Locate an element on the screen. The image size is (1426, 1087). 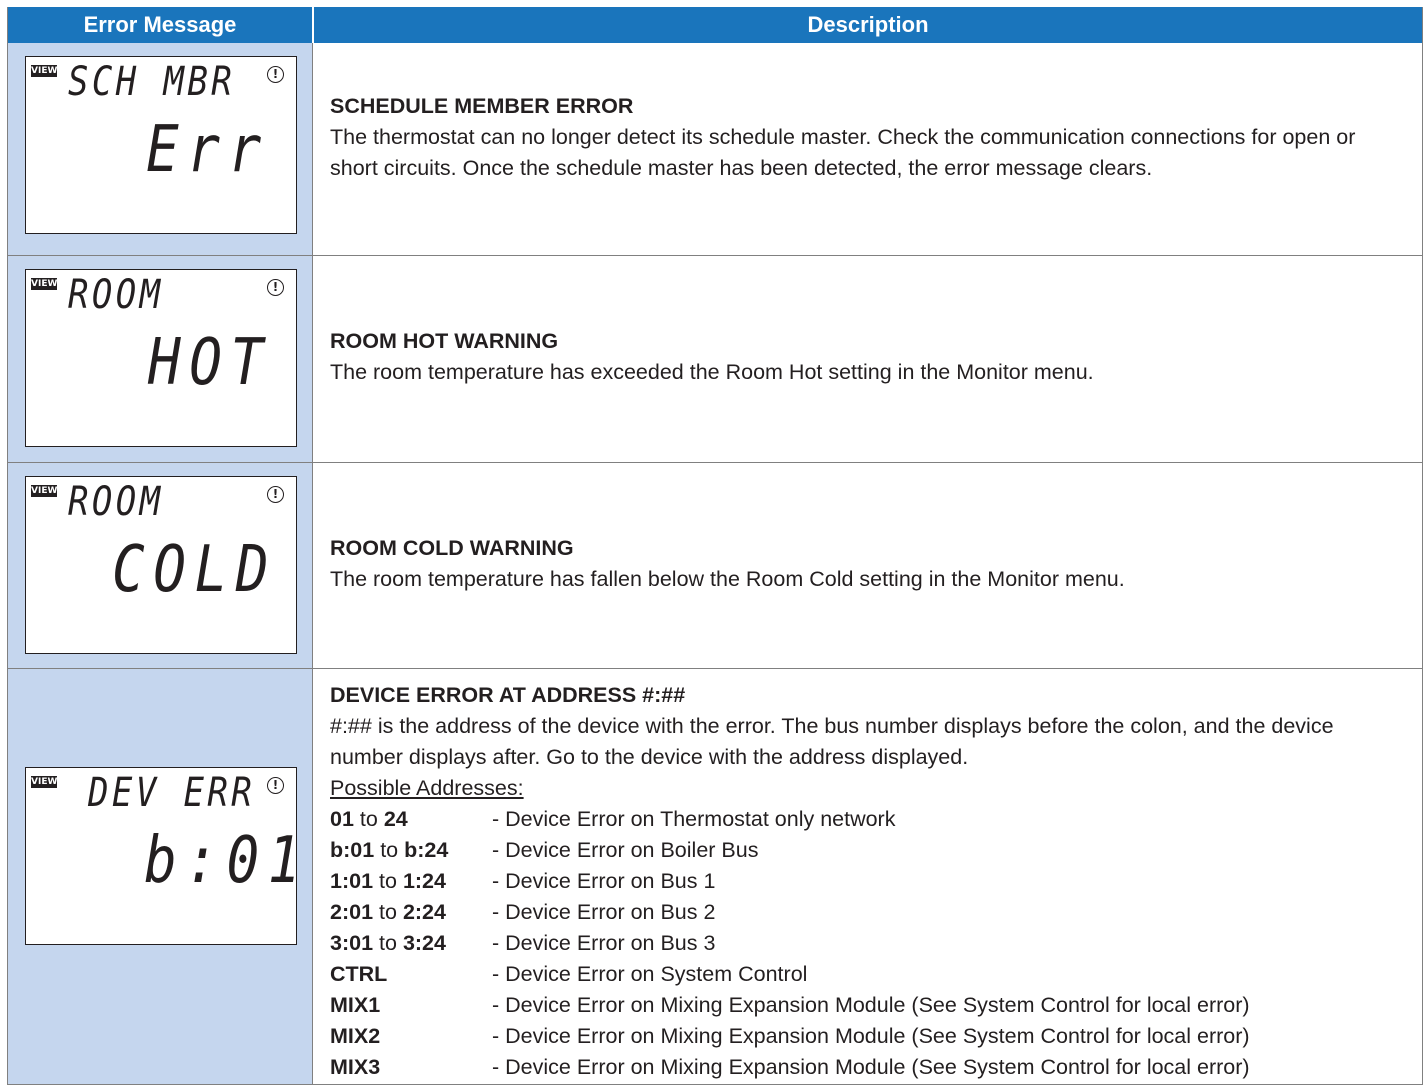
address-range: MIX2 is located at coordinates (411, 1036).